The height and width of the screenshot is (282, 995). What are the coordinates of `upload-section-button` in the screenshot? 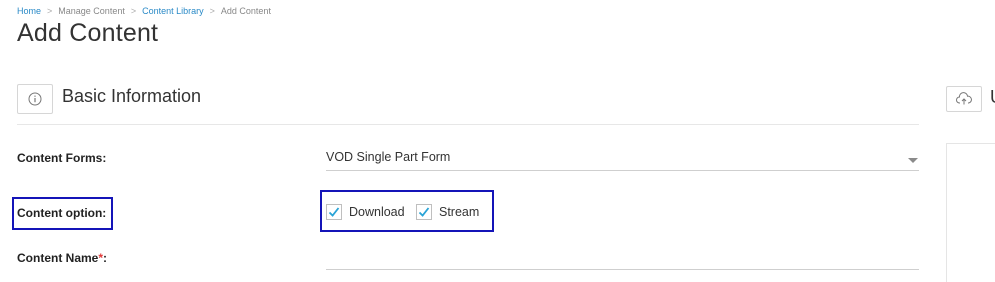 It's located at (964, 99).